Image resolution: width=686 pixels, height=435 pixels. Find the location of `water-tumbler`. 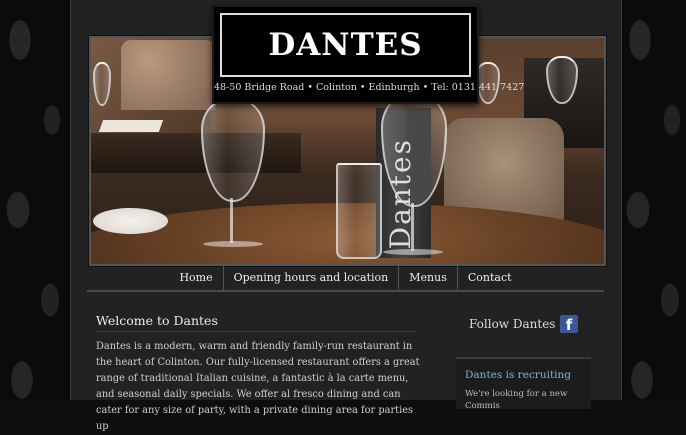

water-tumbler is located at coordinates (359, 211).